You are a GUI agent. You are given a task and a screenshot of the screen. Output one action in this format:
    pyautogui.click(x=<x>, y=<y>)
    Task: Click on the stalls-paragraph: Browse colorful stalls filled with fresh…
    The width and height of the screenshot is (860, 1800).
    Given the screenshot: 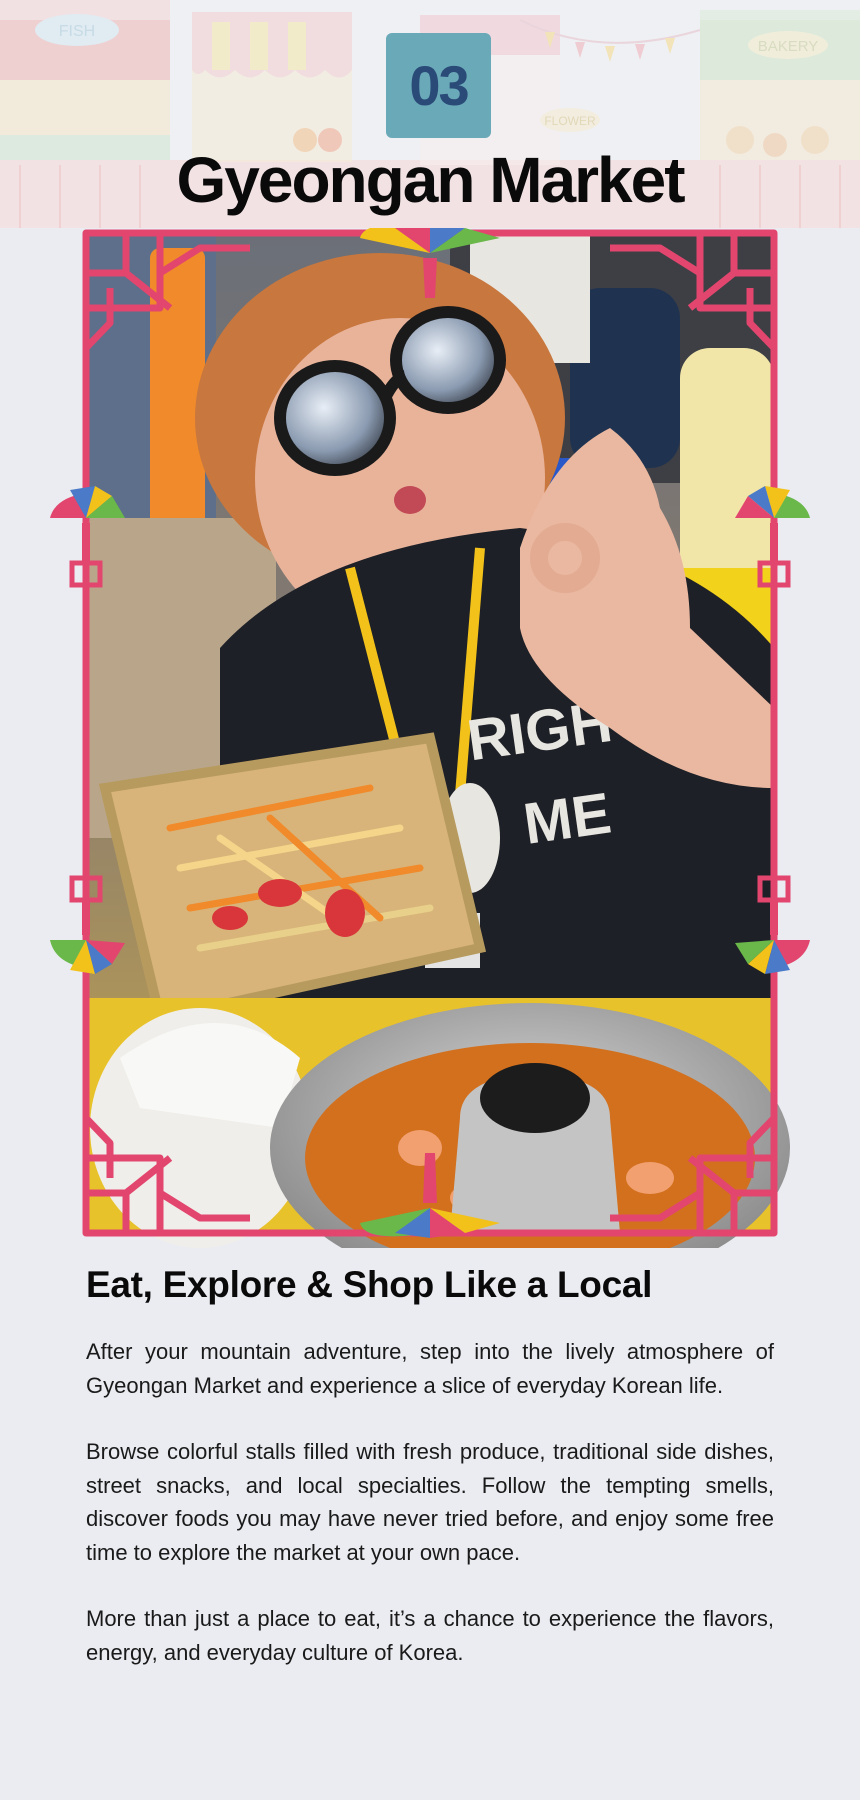 What is the action you would take?
    pyautogui.click(x=430, y=1502)
    